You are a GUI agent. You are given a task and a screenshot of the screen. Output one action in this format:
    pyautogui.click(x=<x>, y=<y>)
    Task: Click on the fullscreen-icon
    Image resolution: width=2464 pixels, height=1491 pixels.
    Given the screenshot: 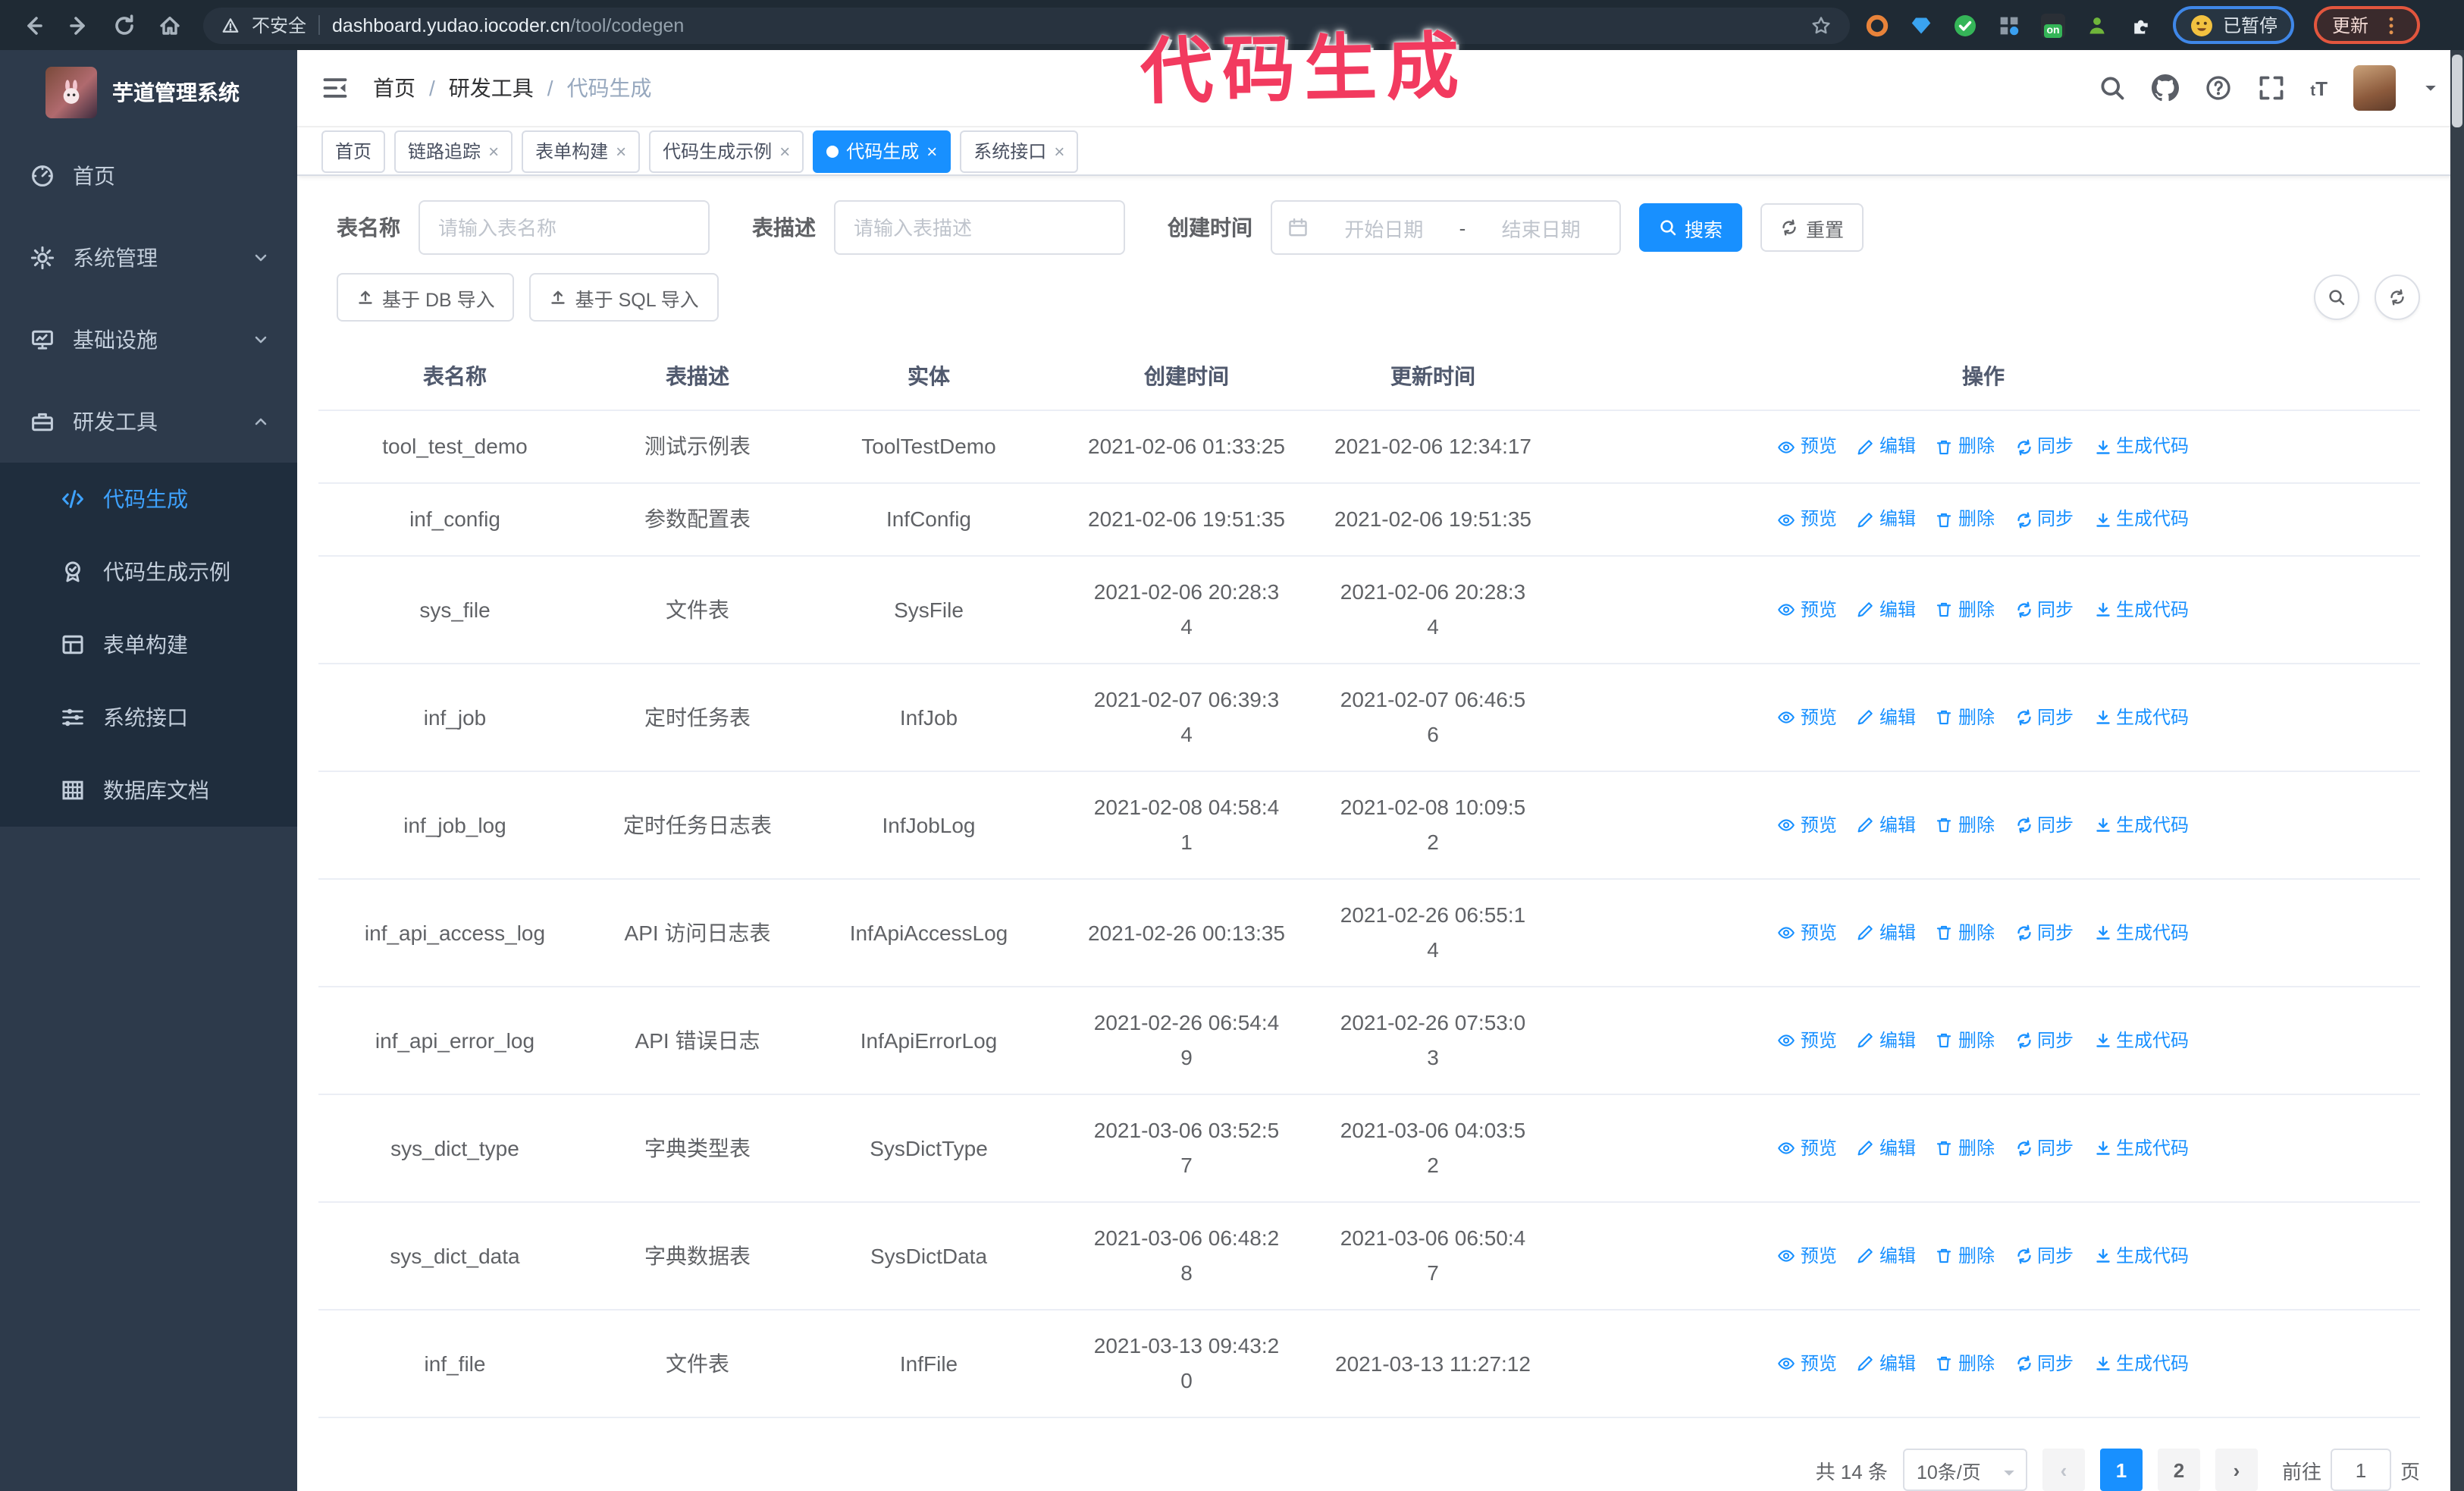 What is the action you would take?
    pyautogui.click(x=2270, y=88)
    